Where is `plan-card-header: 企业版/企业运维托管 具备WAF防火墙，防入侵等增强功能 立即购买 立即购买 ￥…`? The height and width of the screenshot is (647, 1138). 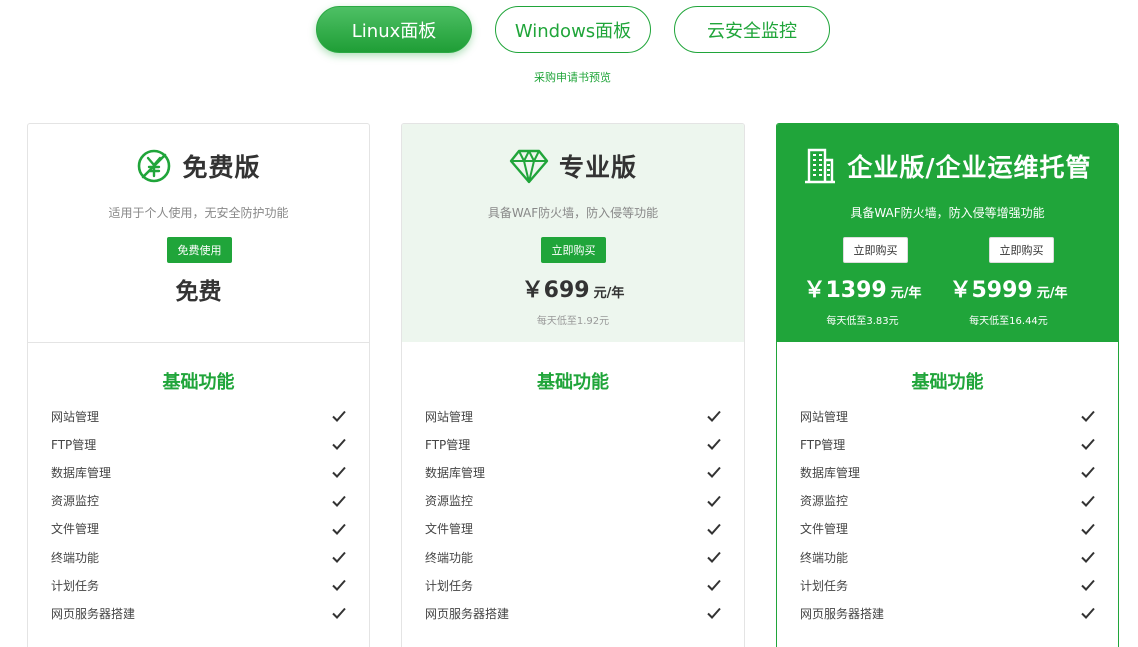
plan-card-header: 企业版/企业运维托管 具备WAF防火墙，防入侵等增强功能 立即购买 立即购买 ￥… is located at coordinates (947, 233).